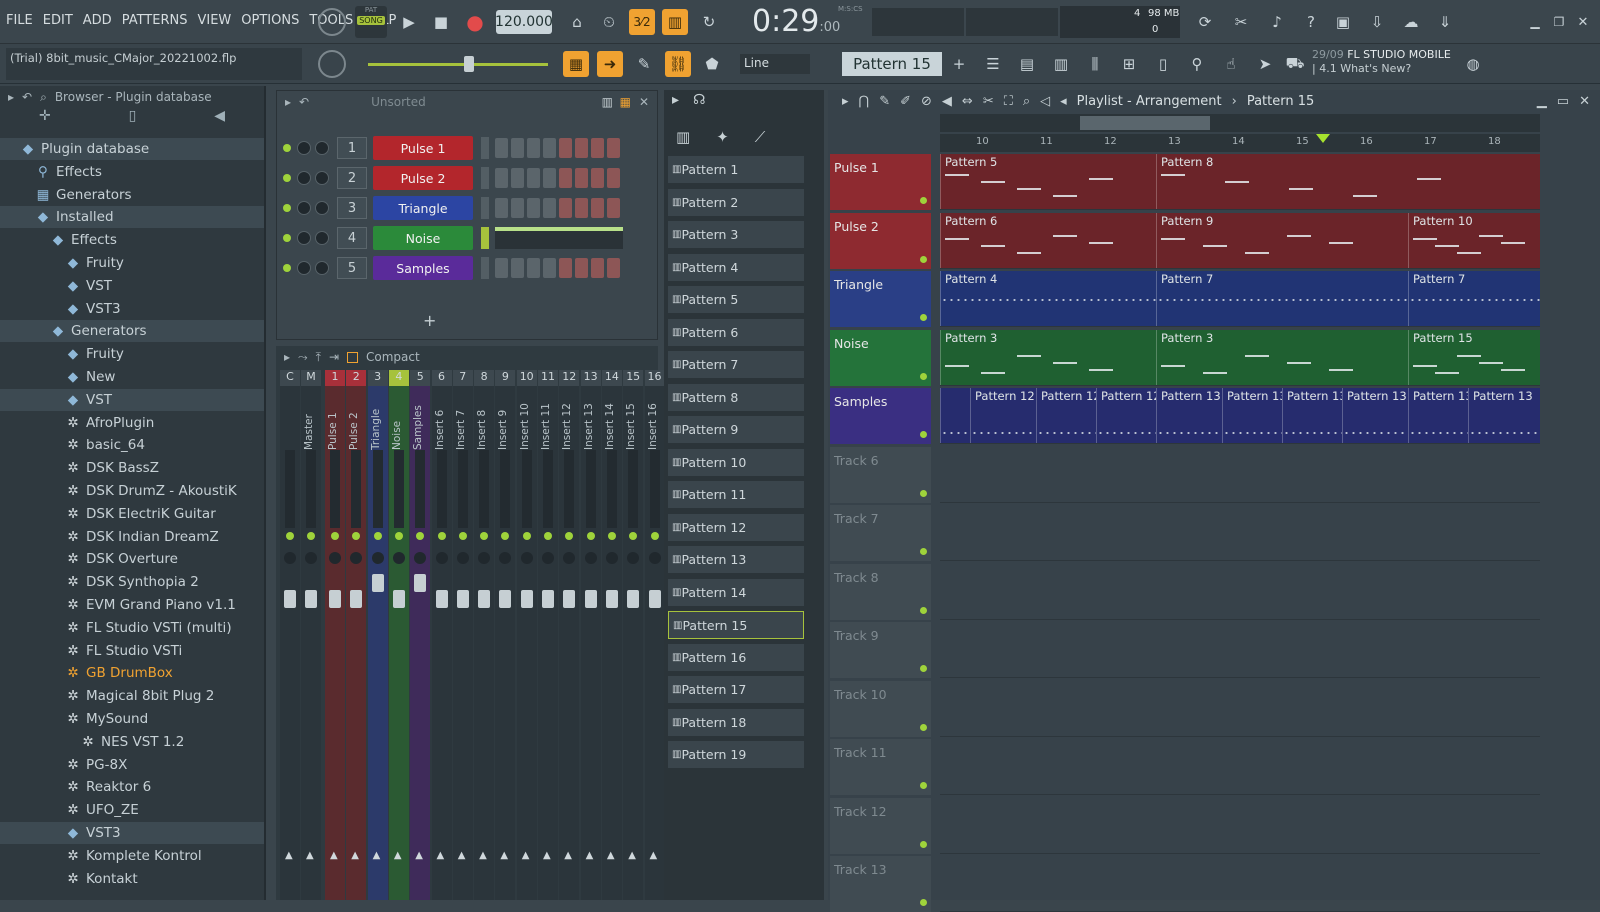 The width and height of the screenshot is (1600, 912). What do you see at coordinates (1205, 22) in the screenshot?
I see `refresh-icon: ⟳` at bounding box center [1205, 22].